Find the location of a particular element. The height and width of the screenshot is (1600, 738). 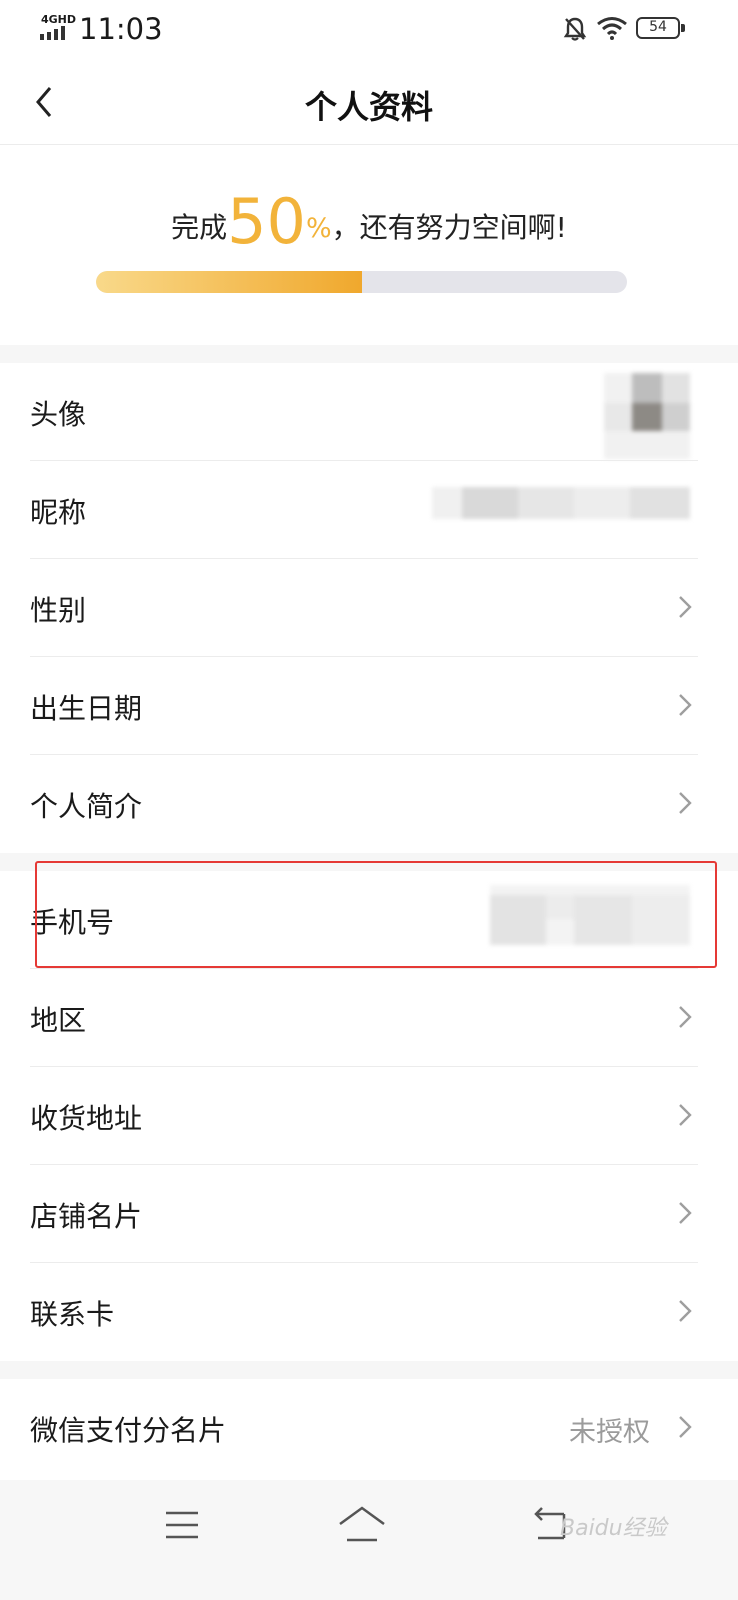

row-bio: 个人简介 is located at coordinates (369, 804).